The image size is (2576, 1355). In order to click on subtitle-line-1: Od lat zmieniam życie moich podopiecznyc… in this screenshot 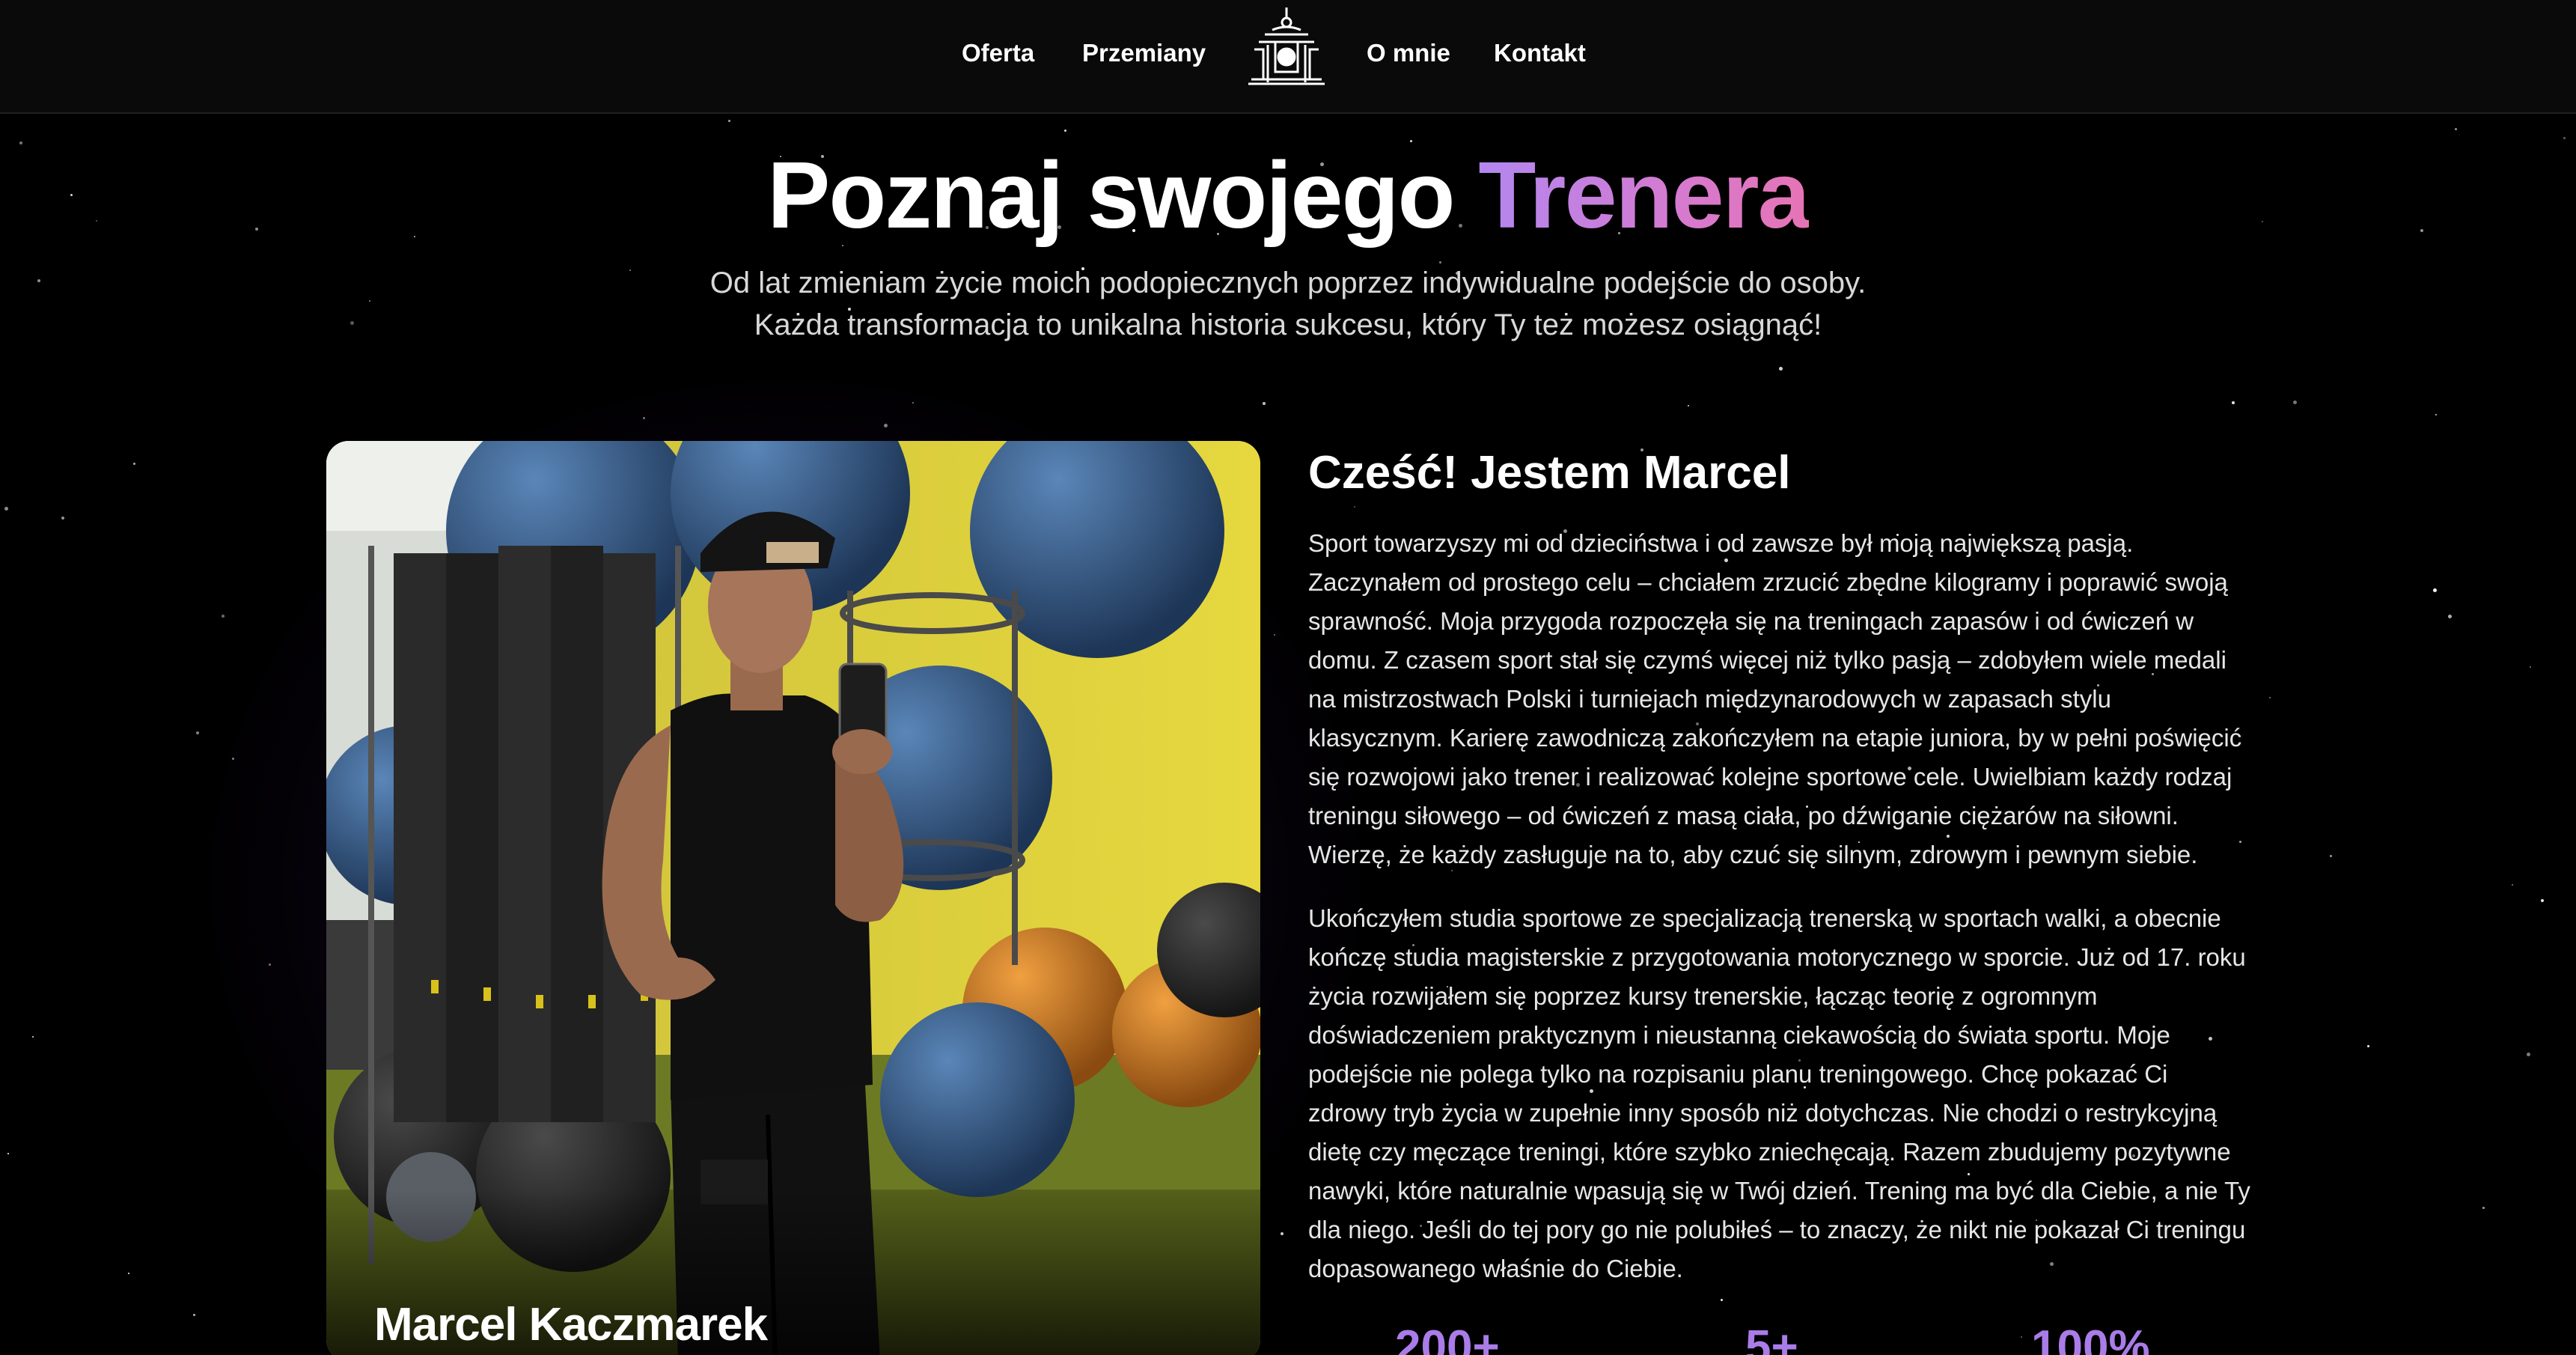, I will do `click(1288, 283)`.